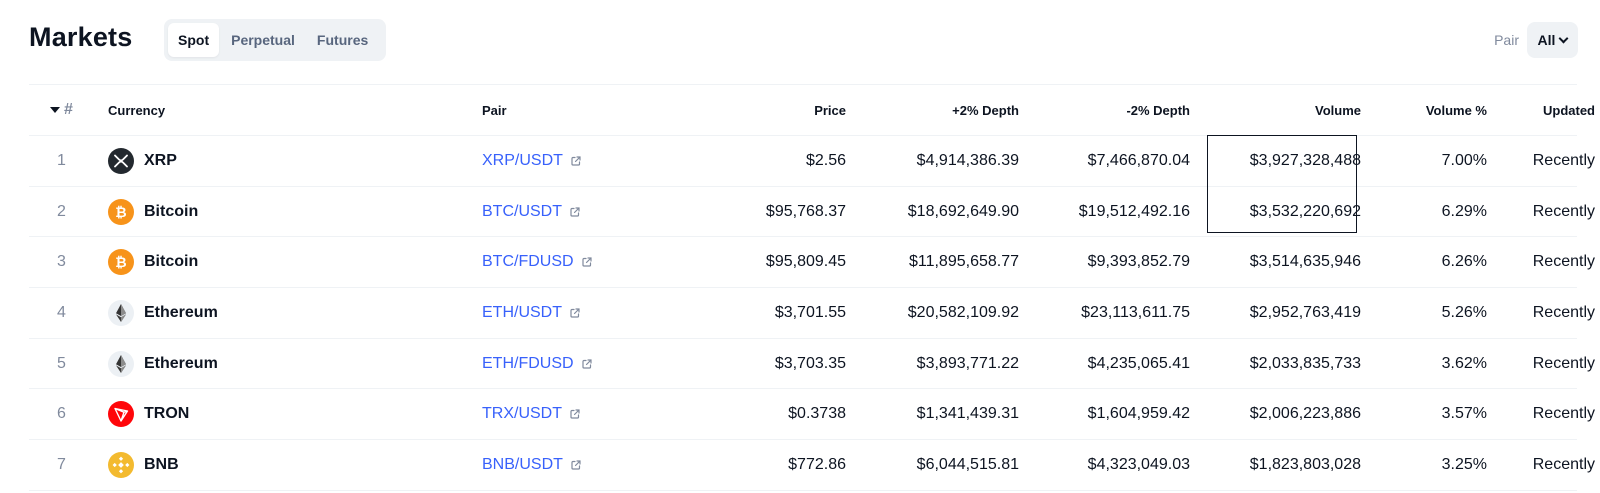  Describe the element at coordinates (528, 364) in the screenshot. I see `row-pair-link: ETH/FDUSD` at that location.